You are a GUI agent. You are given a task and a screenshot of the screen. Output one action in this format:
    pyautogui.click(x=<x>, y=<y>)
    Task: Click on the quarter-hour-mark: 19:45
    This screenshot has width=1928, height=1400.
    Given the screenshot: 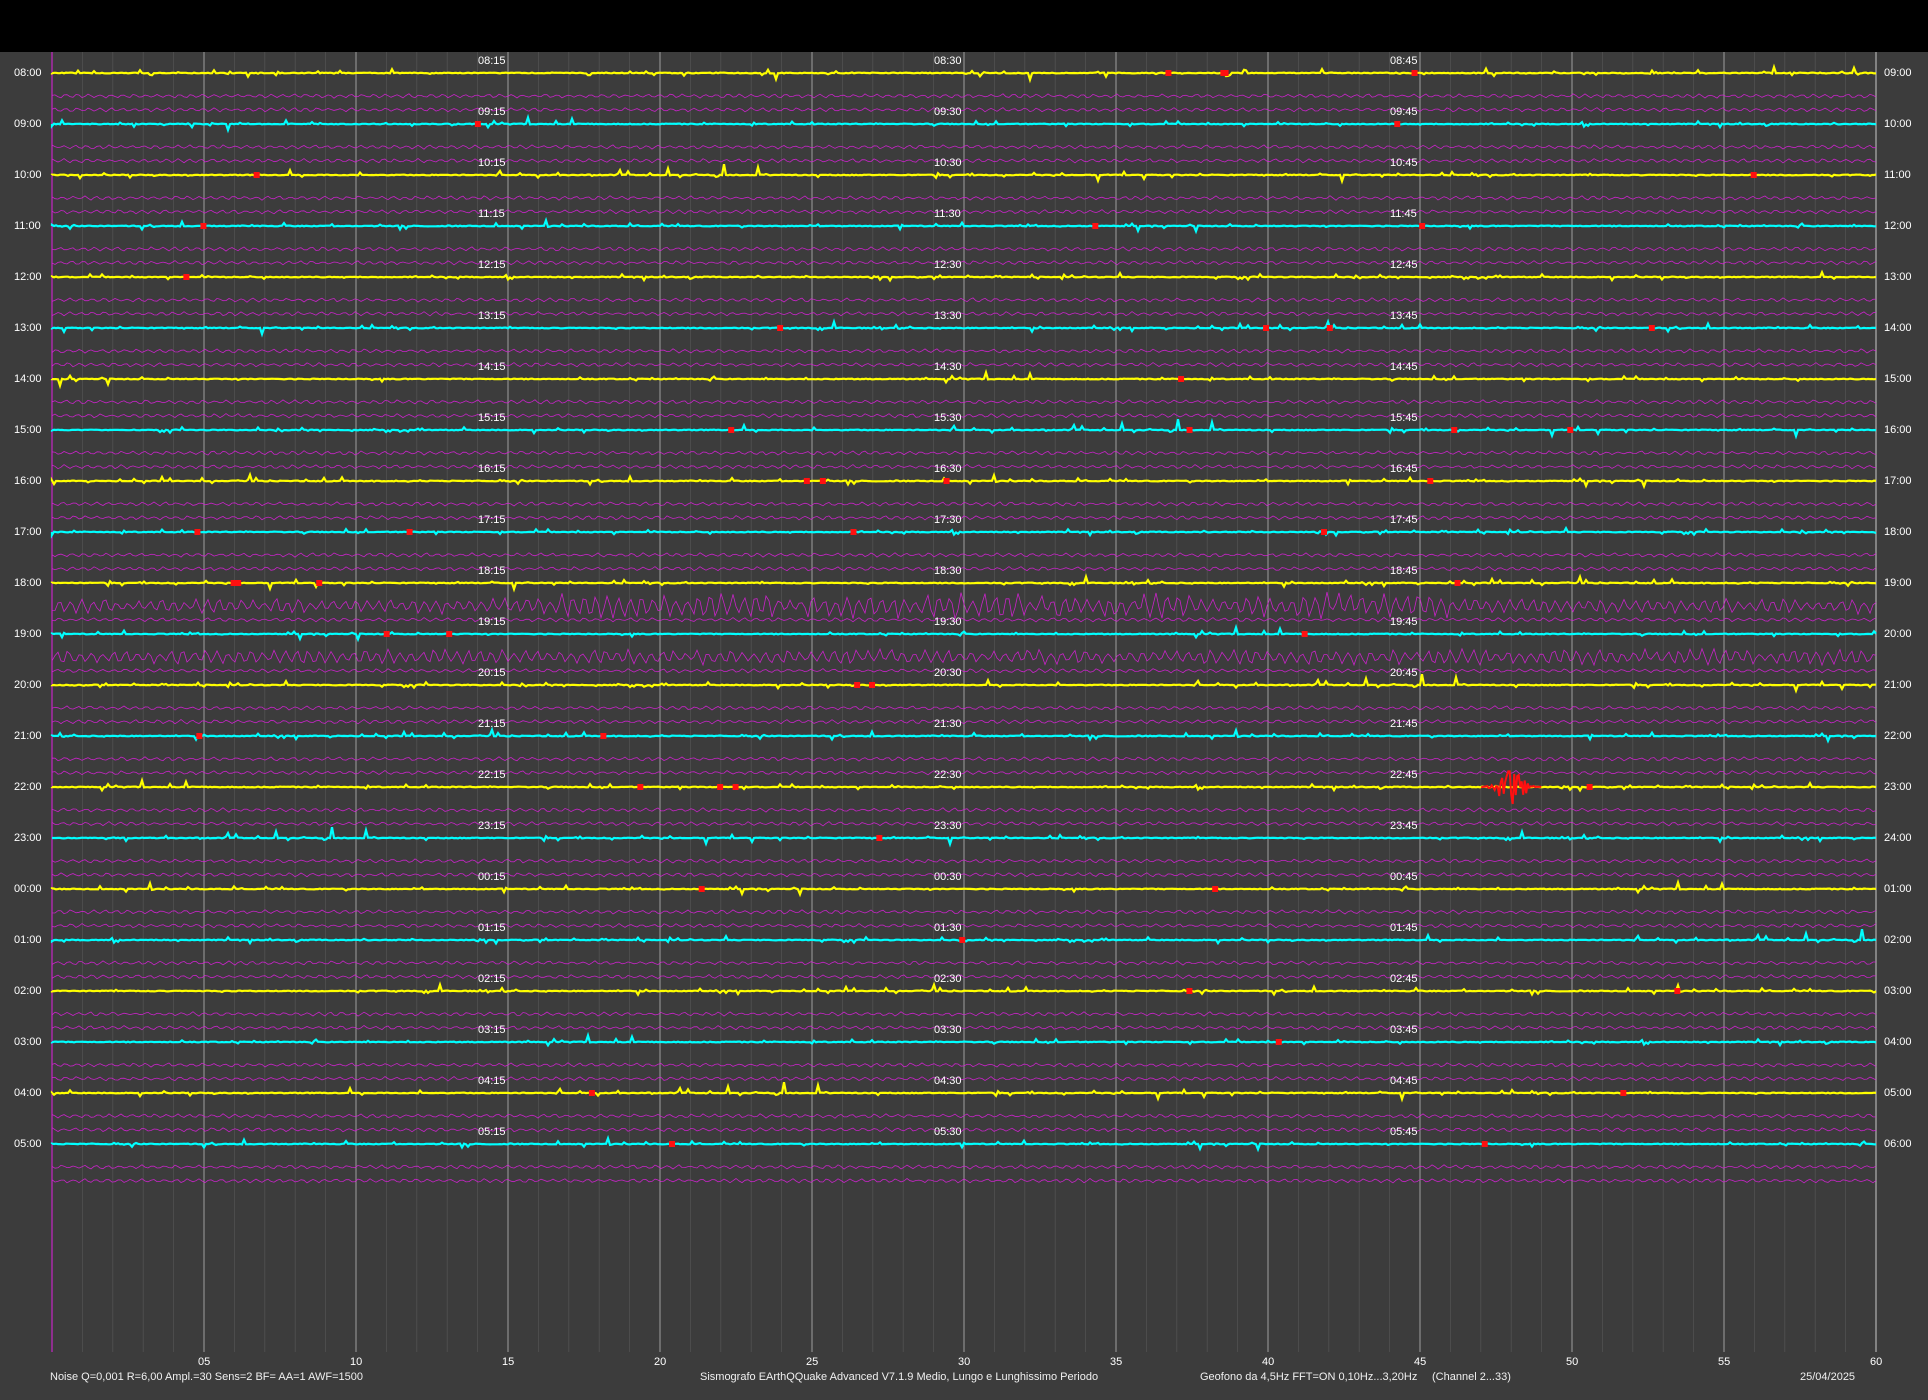 What is the action you would take?
    pyautogui.click(x=1404, y=622)
    